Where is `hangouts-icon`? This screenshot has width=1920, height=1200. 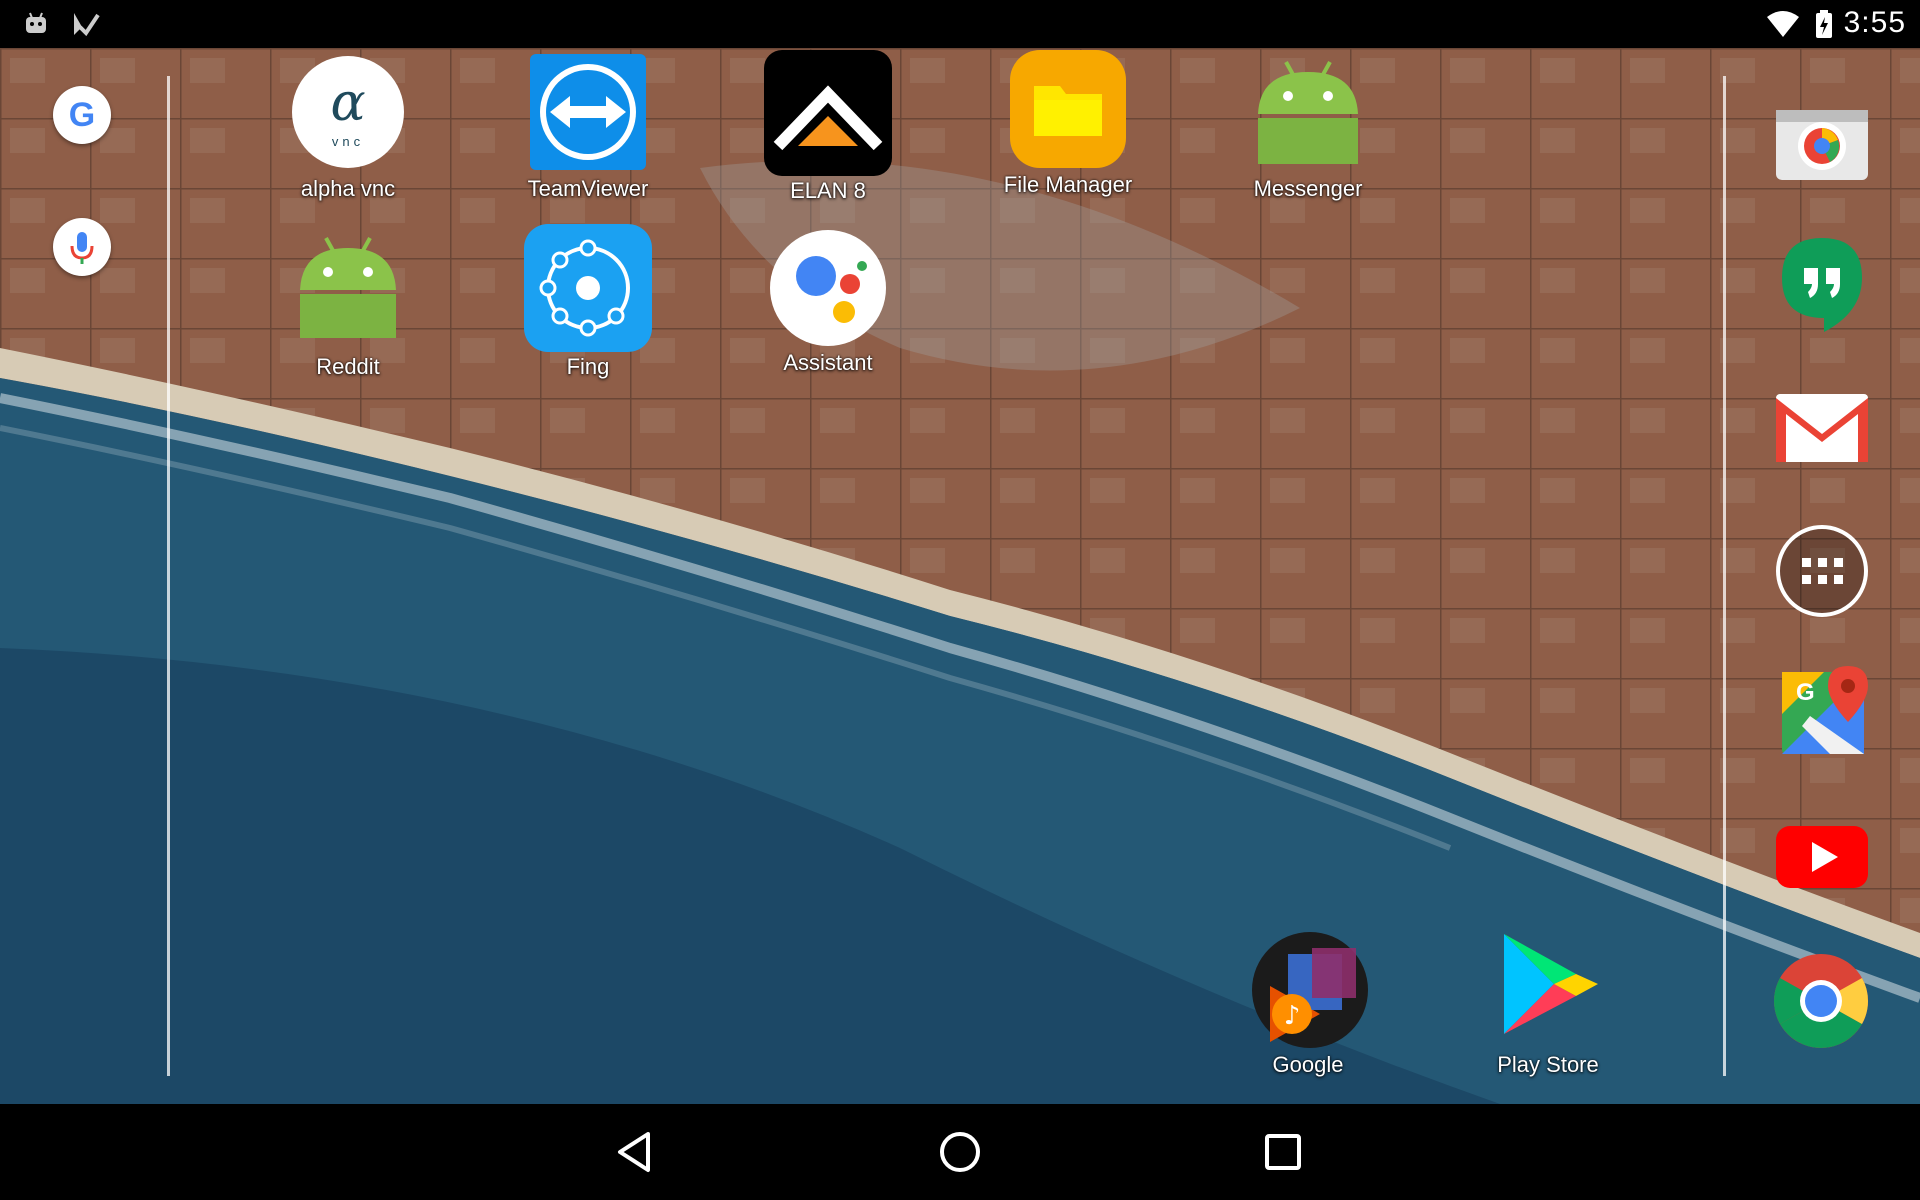
hangouts-icon is located at coordinates (1822, 287).